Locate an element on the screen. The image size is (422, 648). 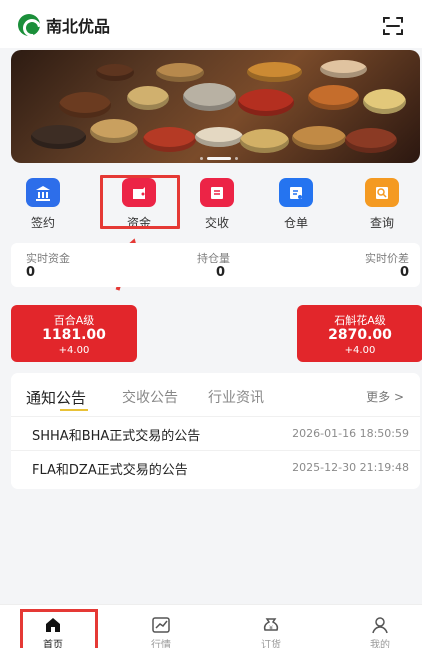
price-card-value: 2870.00 is located at coordinates (360, 335).